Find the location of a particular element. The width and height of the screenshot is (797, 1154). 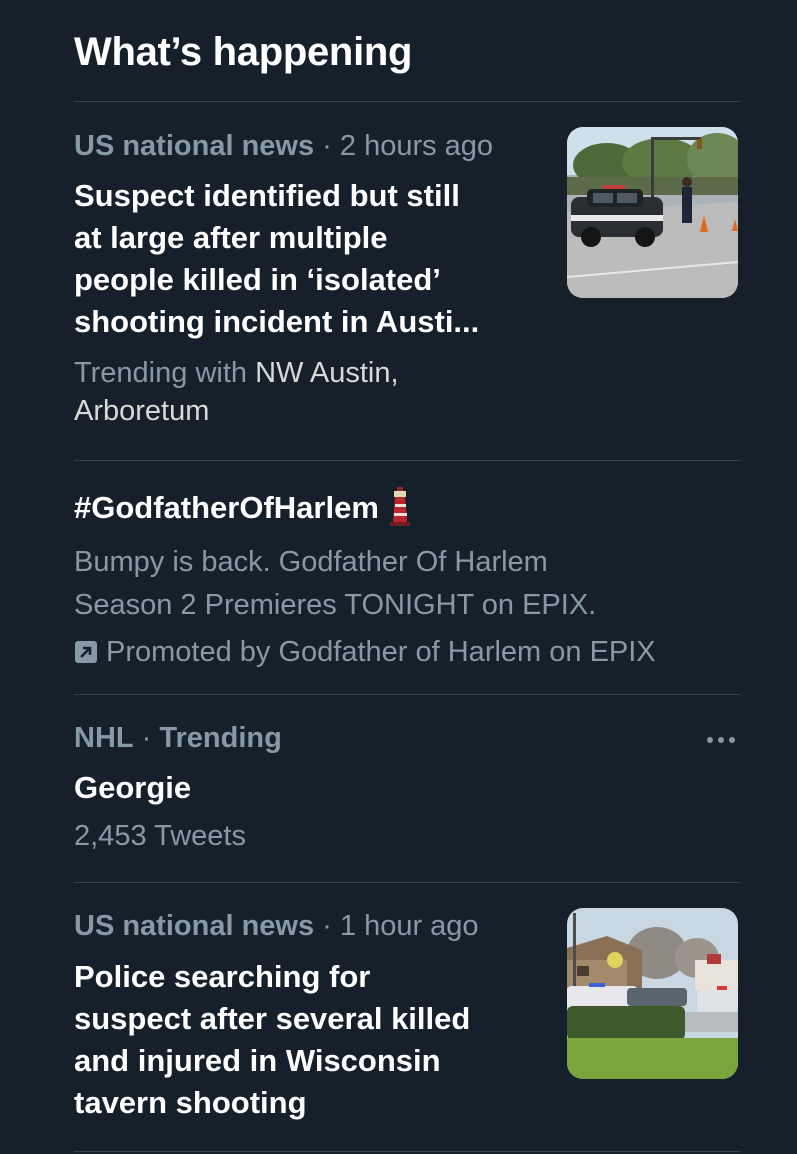

tweet-count: 2,453 Tweets is located at coordinates (160, 836).